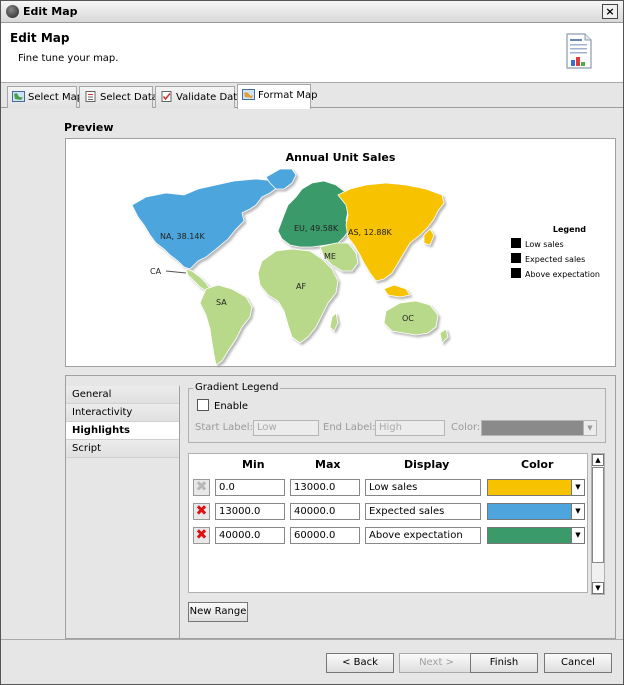 The image size is (624, 685). I want to click on format-icon, so click(248, 94).